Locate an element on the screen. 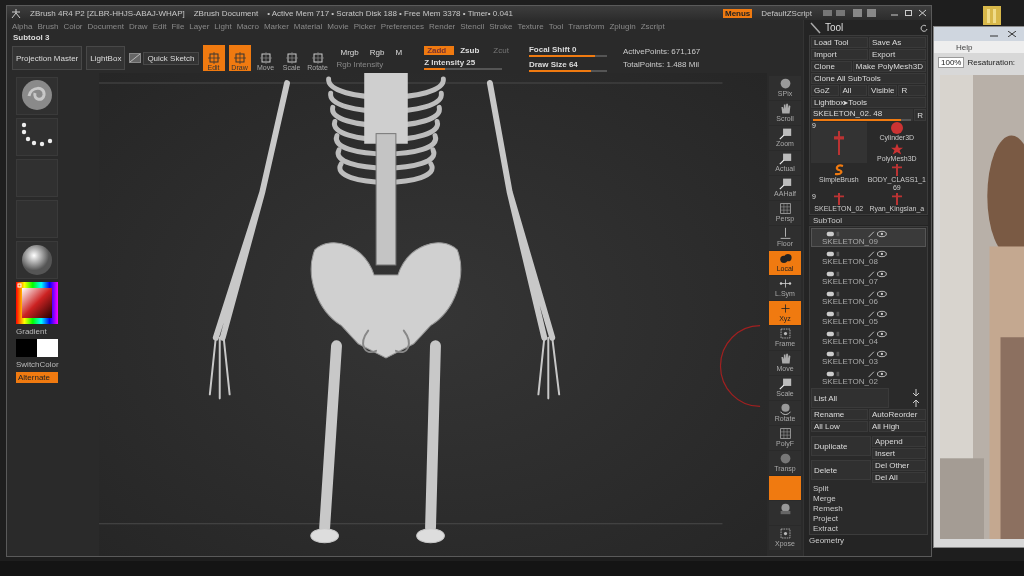 This screenshot has height=576, width=1024. maximize-icon is located at coordinates (908, 13).